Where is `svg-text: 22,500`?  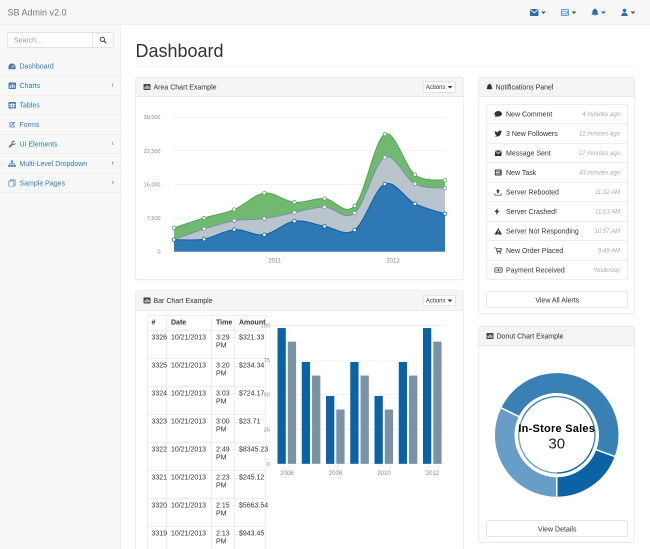 svg-text: 22,500 is located at coordinates (152, 152).